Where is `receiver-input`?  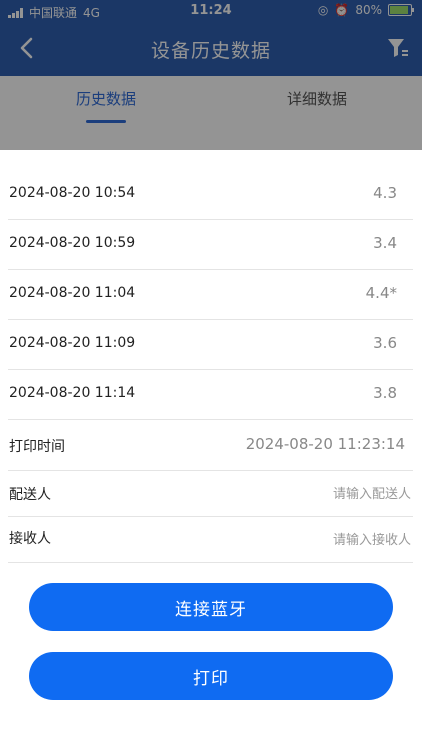
receiver-input is located at coordinates (321, 540).